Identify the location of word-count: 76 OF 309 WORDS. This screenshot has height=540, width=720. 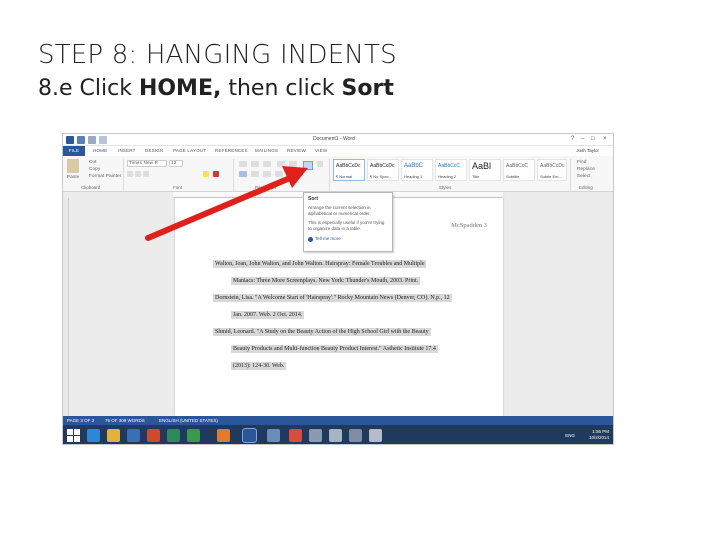
(125, 420).